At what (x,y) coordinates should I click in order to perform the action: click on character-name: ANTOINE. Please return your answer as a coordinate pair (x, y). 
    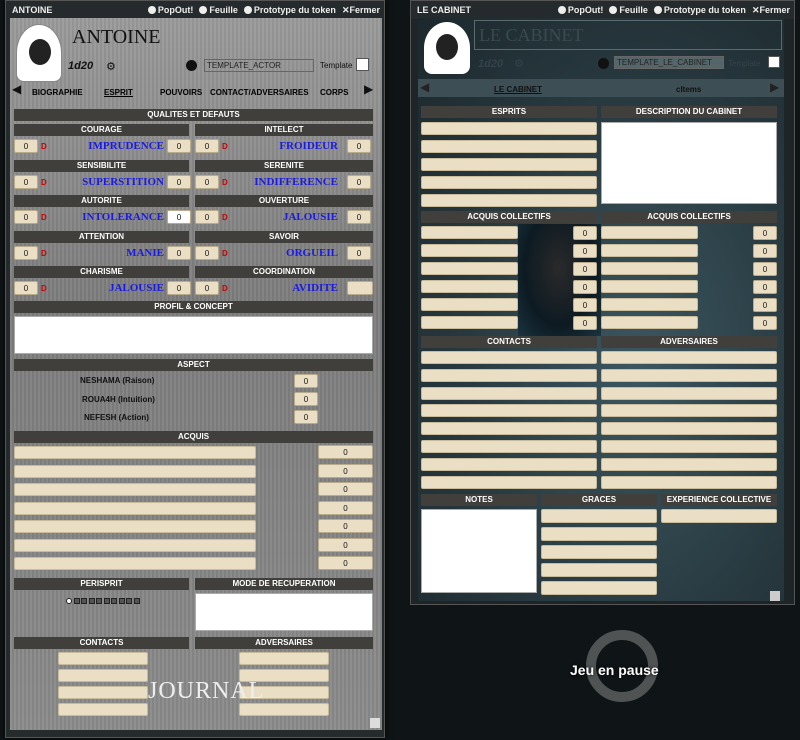
    Looking at the image, I should click on (116, 37).